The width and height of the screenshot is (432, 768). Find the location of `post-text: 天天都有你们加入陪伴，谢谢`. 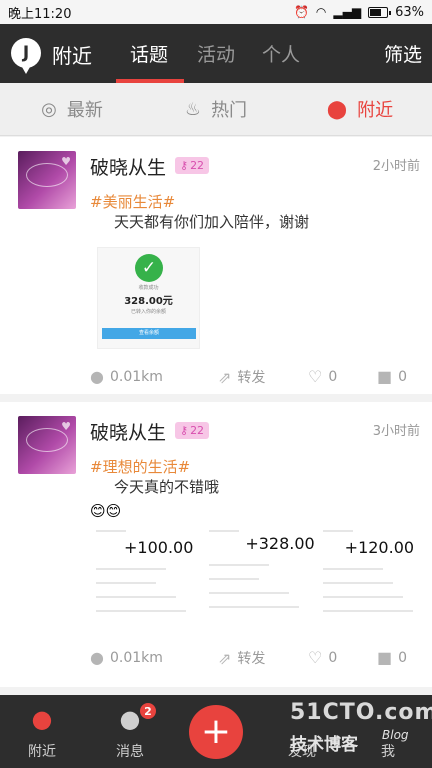

post-text: 天天都有你们加入陪伴，谢谢 is located at coordinates (212, 222).